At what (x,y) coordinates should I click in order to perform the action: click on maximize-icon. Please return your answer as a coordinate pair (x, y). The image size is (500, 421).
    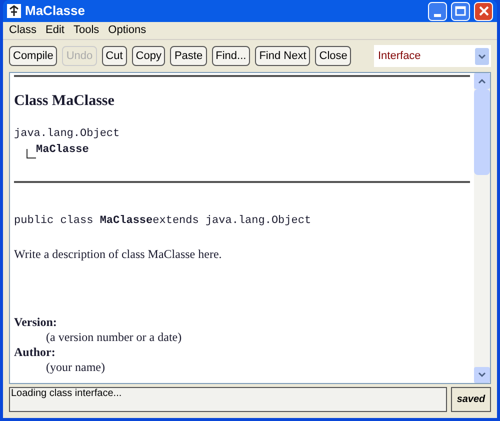
    Looking at the image, I should click on (460, 11).